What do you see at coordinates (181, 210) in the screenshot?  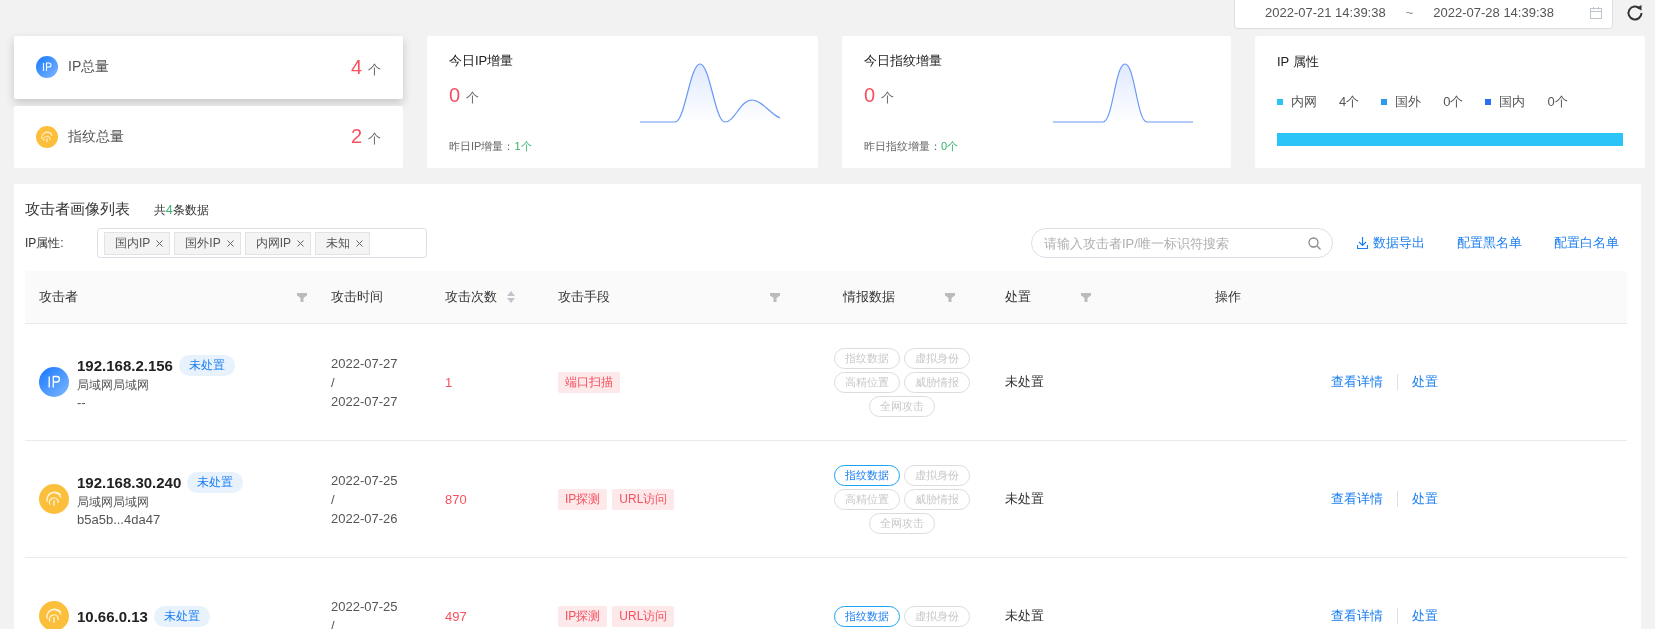 I see `record-count: 共4条数据` at bounding box center [181, 210].